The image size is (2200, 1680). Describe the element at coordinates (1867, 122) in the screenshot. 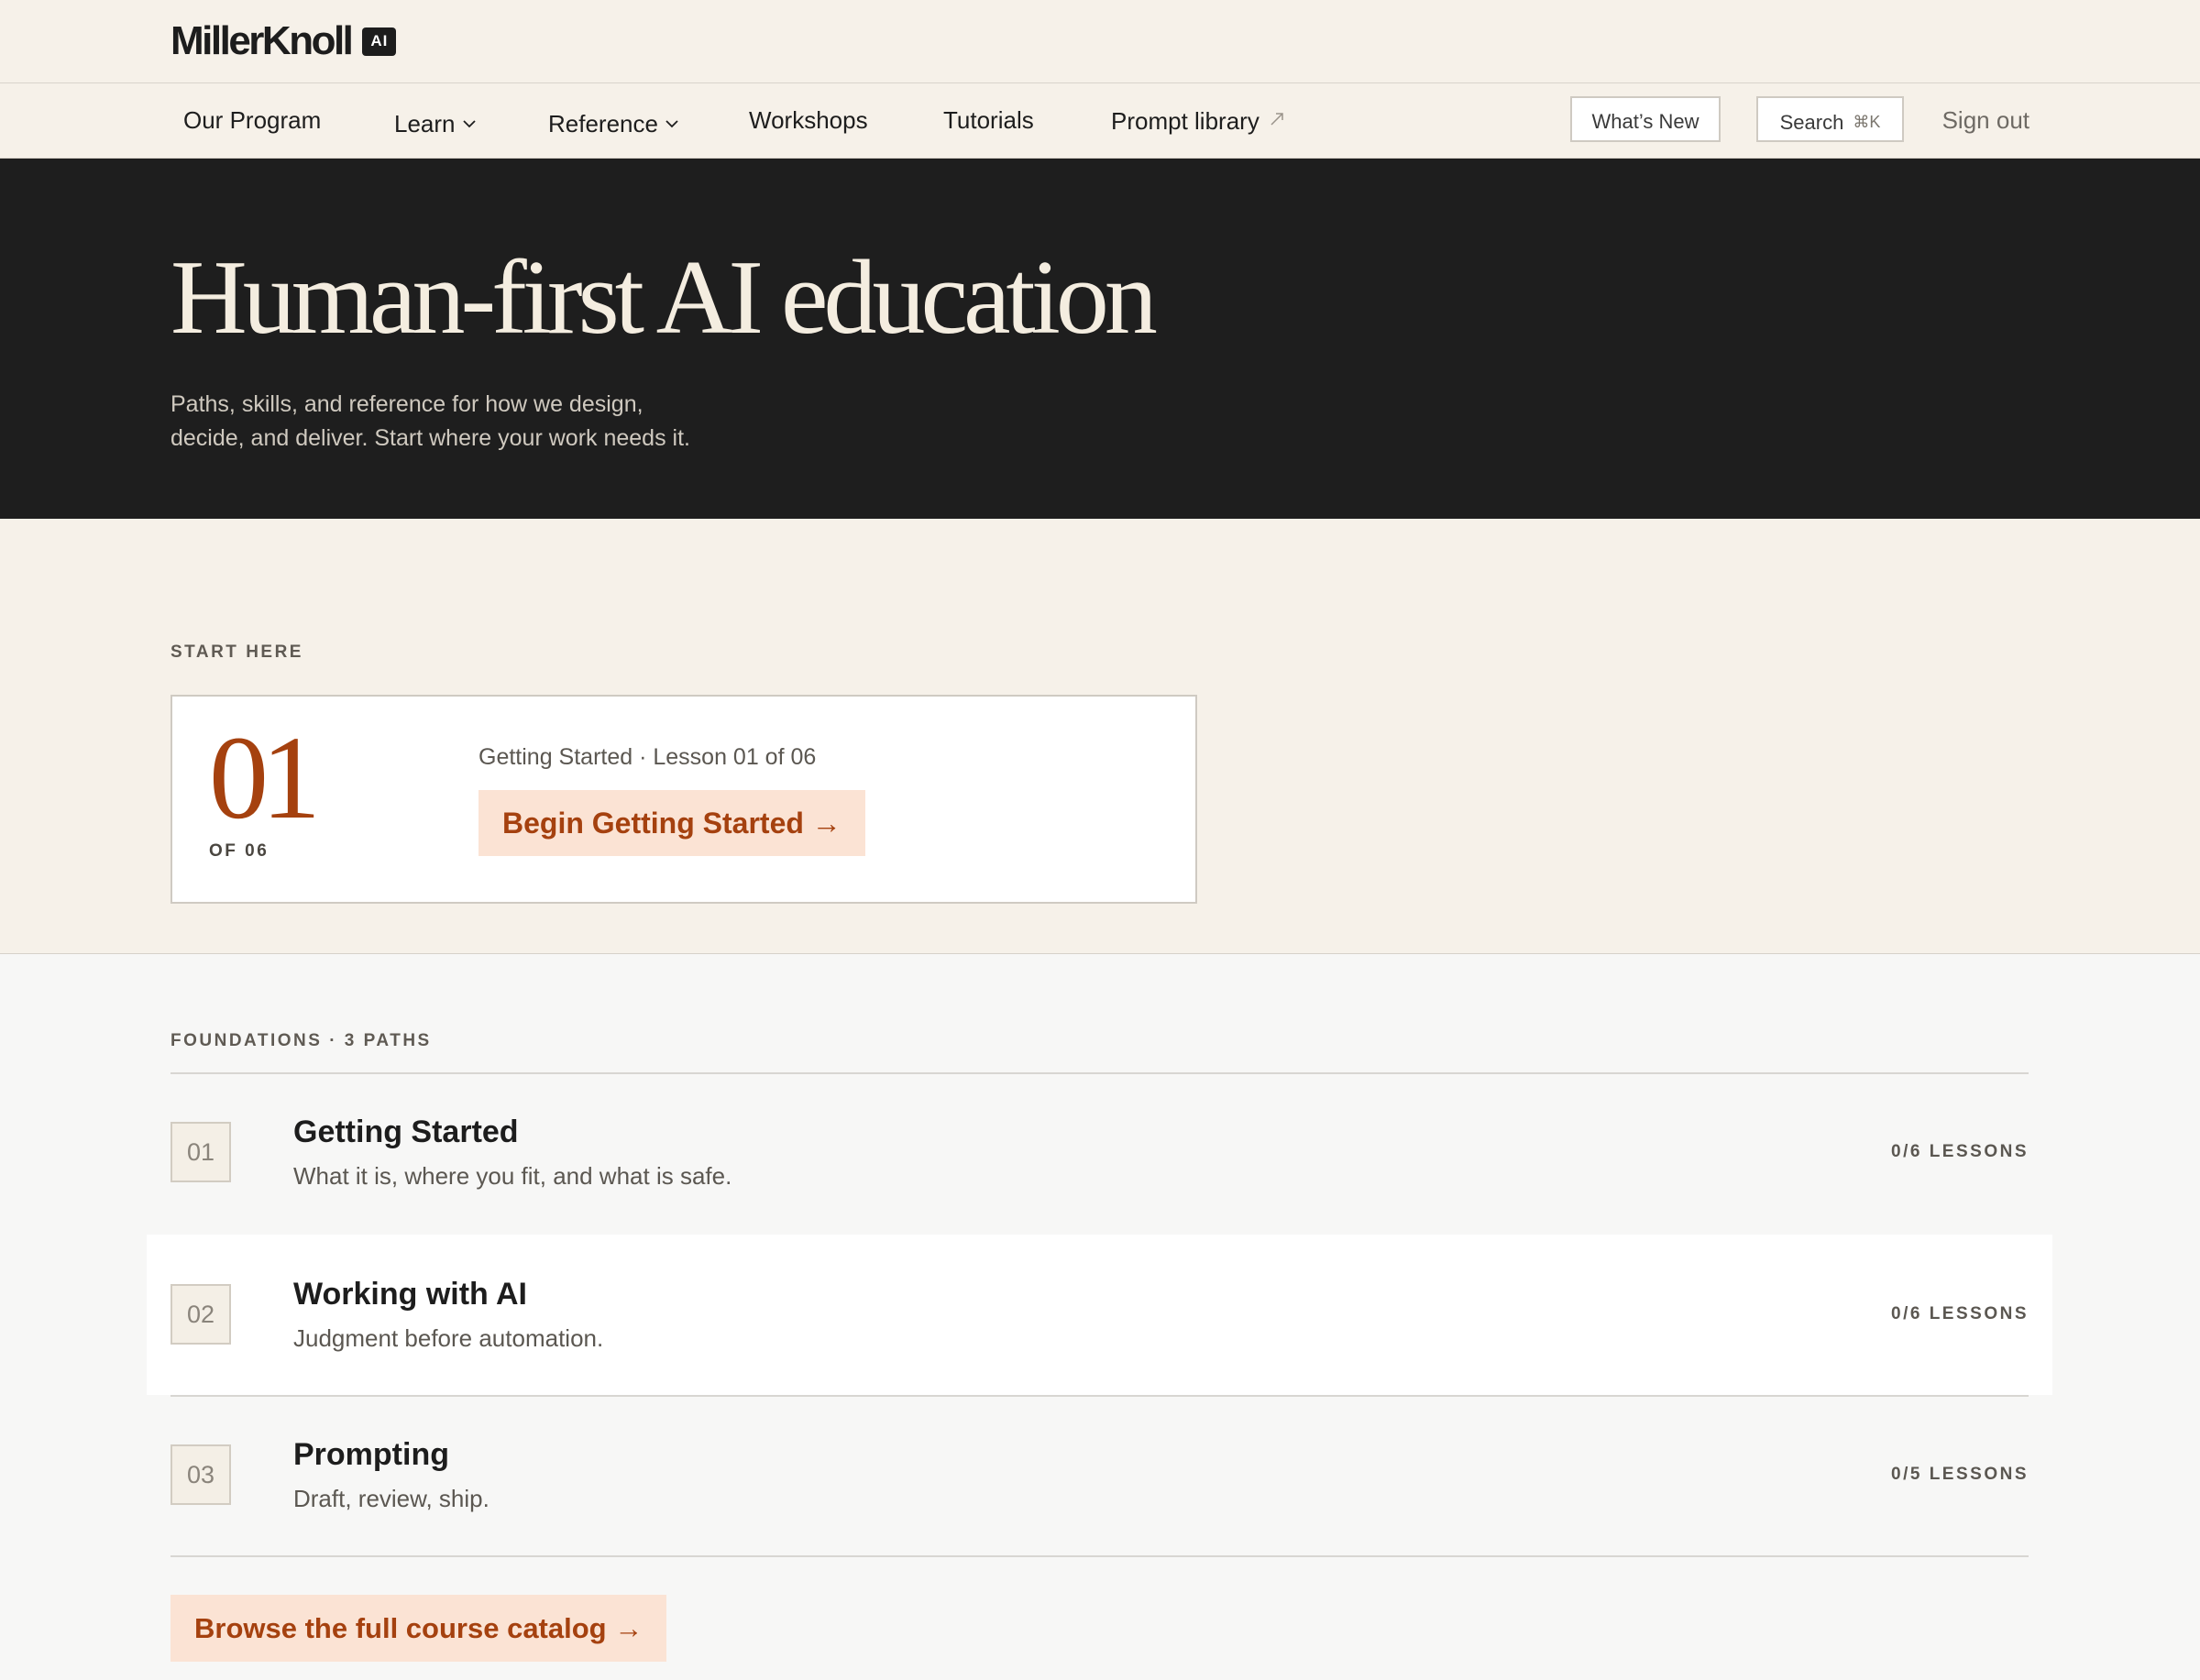

I see `search-shortcut: ⌘K` at that location.